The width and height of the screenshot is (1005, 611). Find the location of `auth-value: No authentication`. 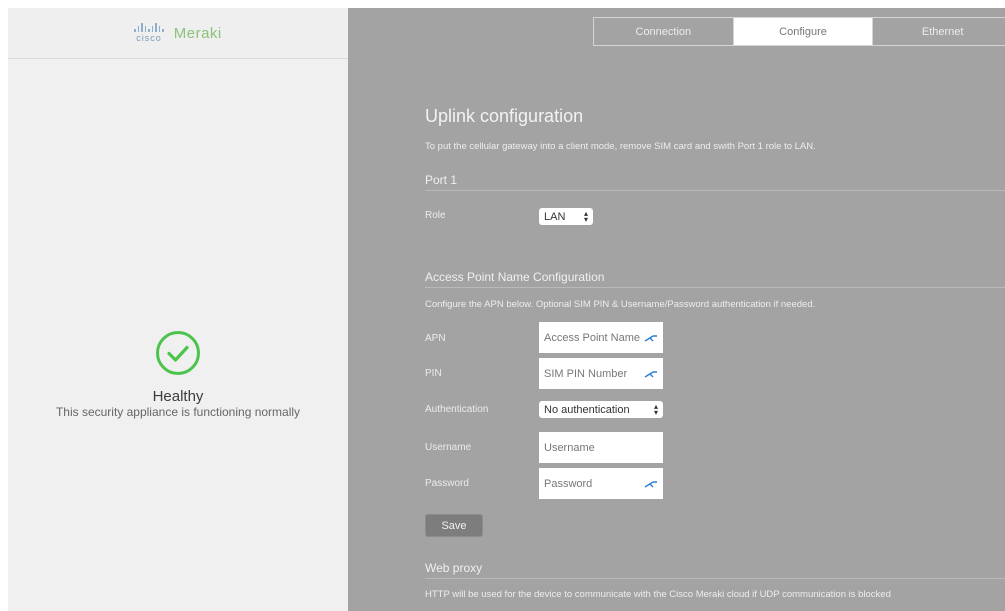

auth-value: No authentication is located at coordinates (587, 409).